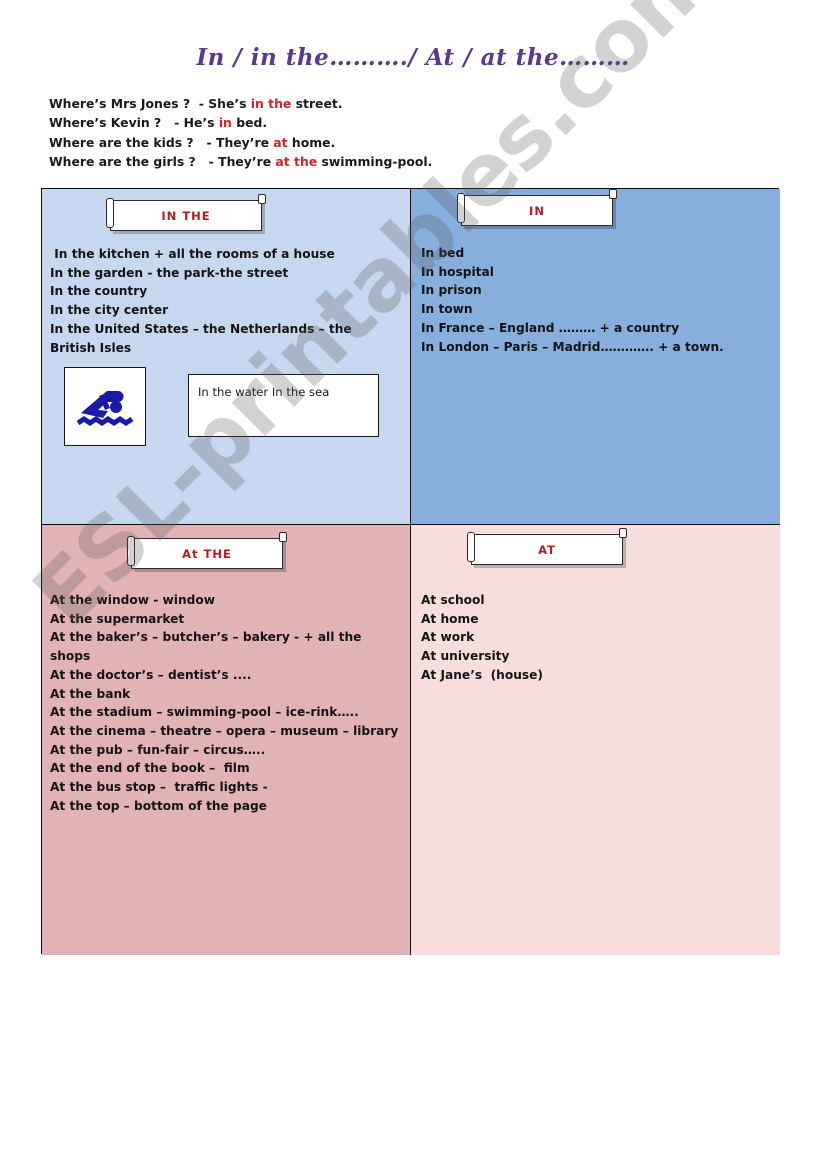 The width and height of the screenshot is (826, 1169). I want to click on banner-label: IN THE, so click(186, 215).